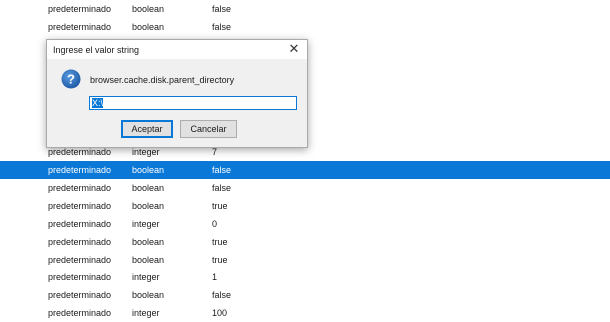 The height and width of the screenshot is (322, 610). Describe the element at coordinates (305, 224) in the screenshot. I see `table-row: predeterminado integer 0` at that location.